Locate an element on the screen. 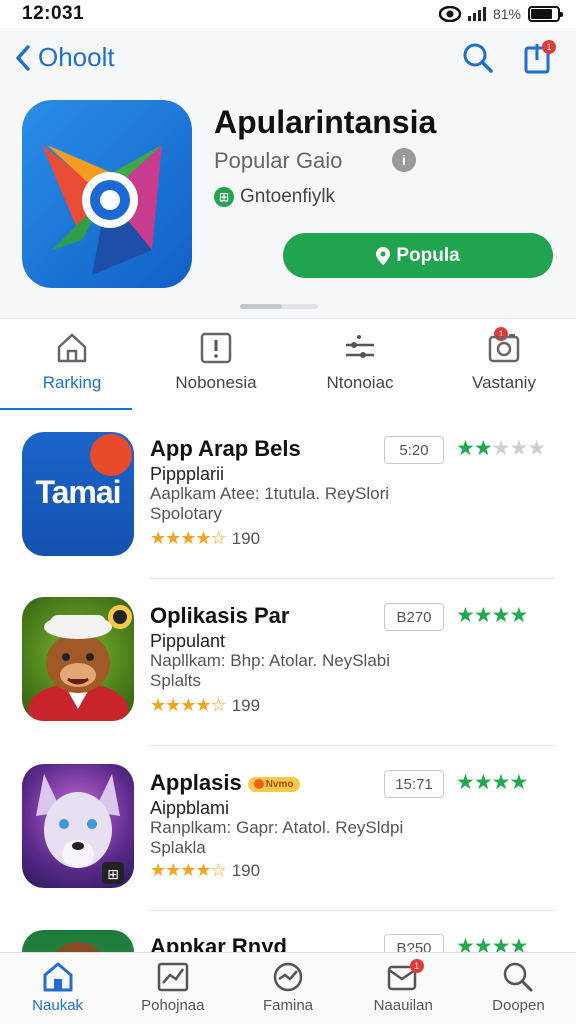 The height and width of the screenshot is (1024, 576). camera-icon is located at coordinates (504, 348).